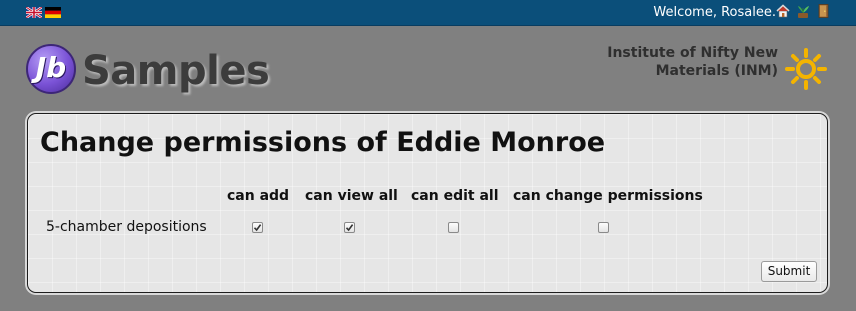 The height and width of the screenshot is (311, 856). Describe the element at coordinates (51, 69) in the screenshot. I see `logo-mark: Jb` at that location.